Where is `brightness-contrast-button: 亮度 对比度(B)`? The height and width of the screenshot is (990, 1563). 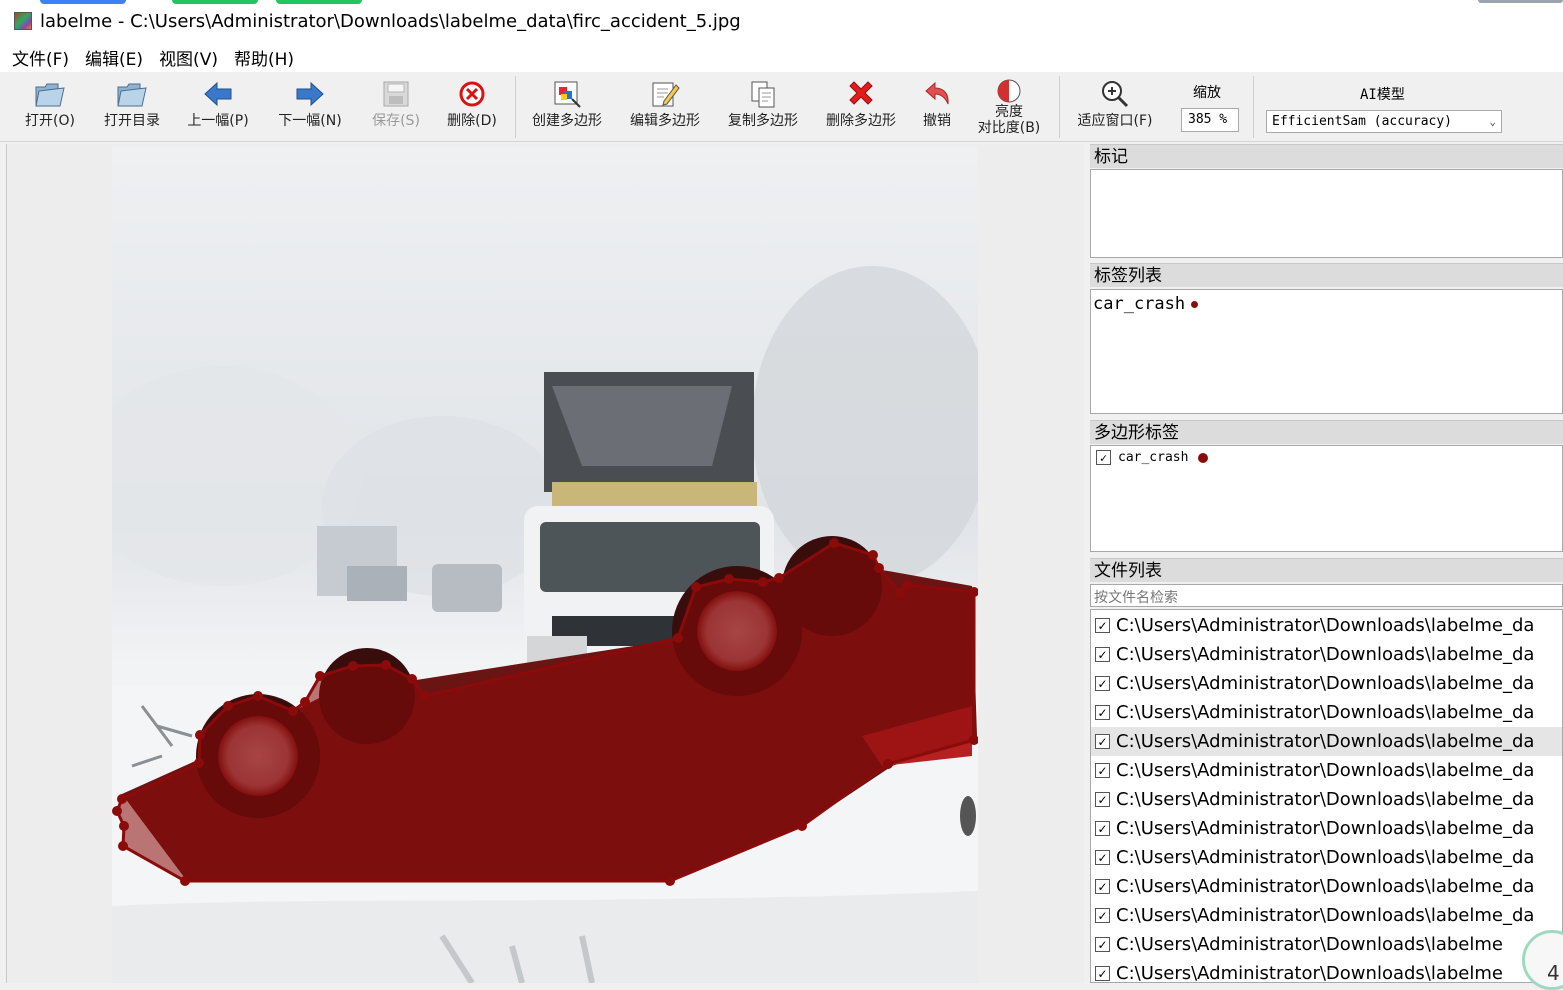 brightness-contrast-button: 亮度 对比度(B) is located at coordinates (1009, 108).